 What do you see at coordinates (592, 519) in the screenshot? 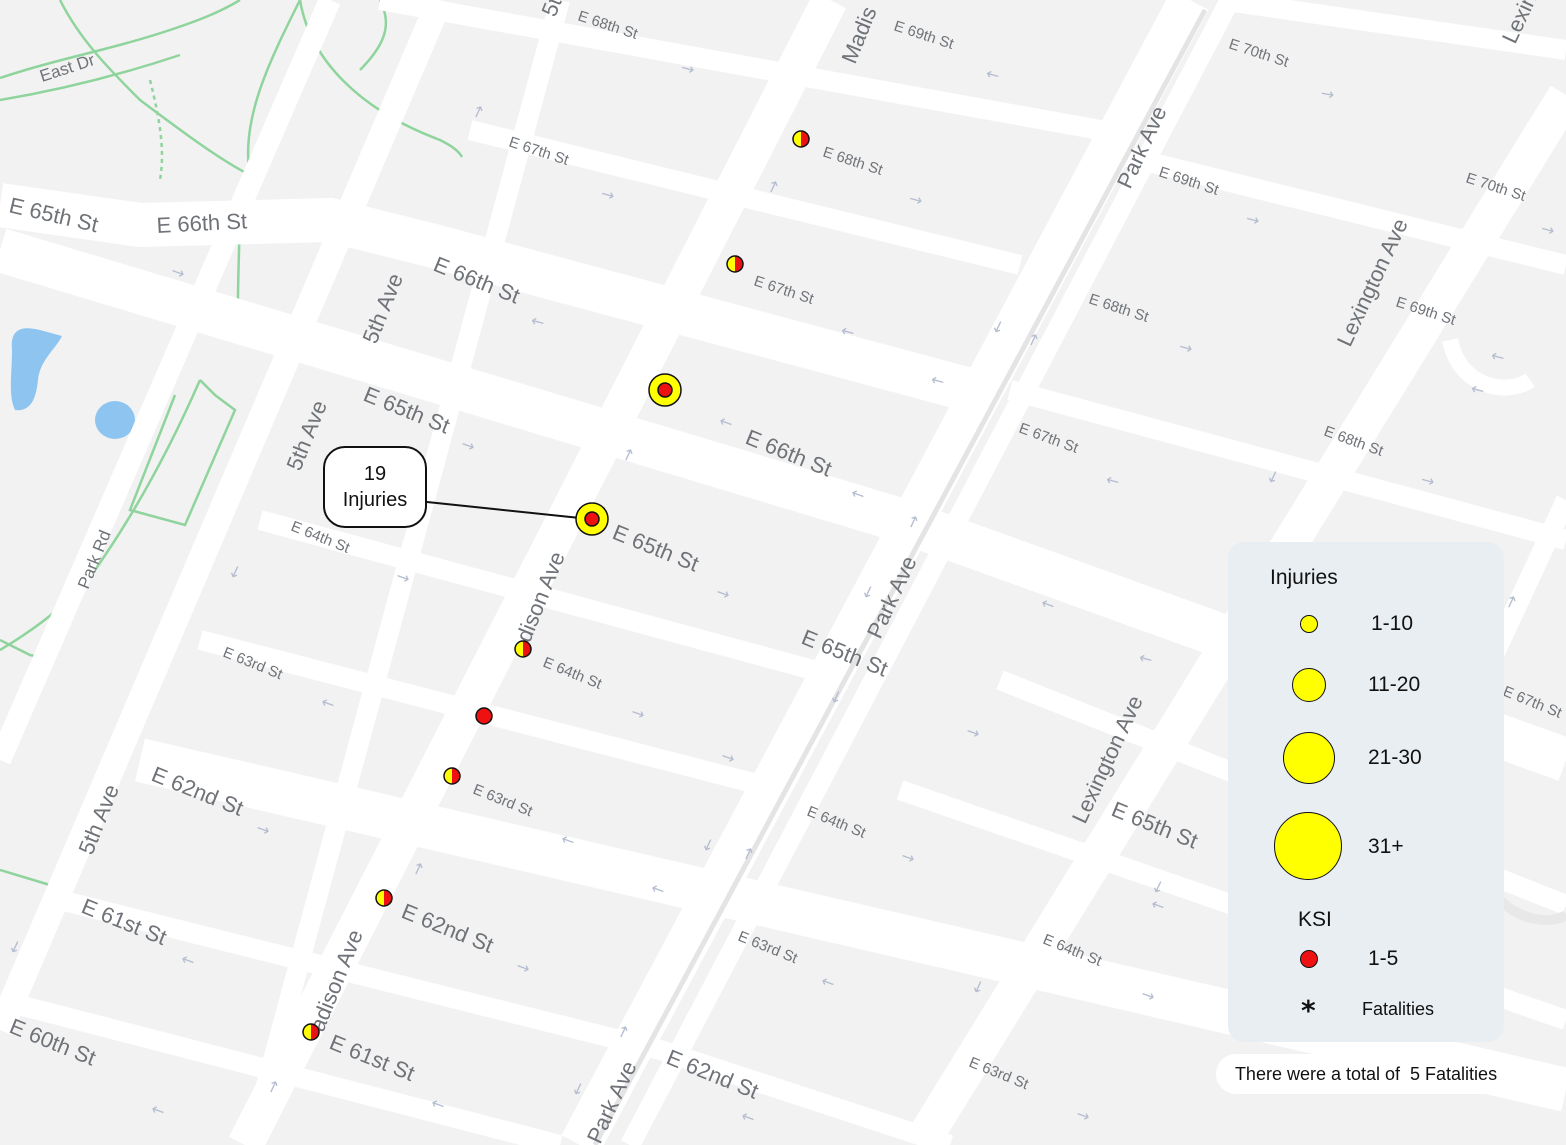
I see `incident-marker-e65` at bounding box center [592, 519].